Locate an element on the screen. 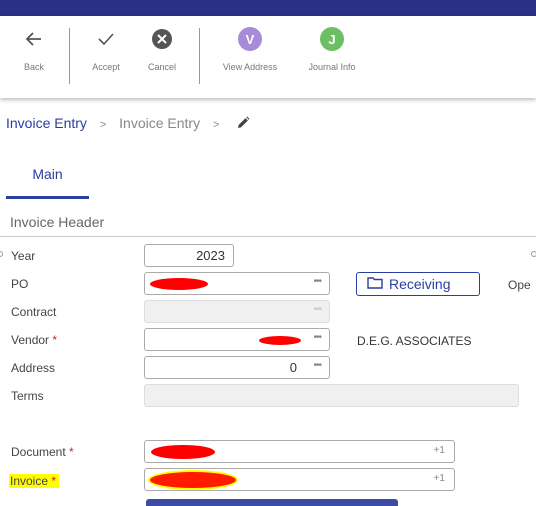  window-top-strip is located at coordinates (268, 8).